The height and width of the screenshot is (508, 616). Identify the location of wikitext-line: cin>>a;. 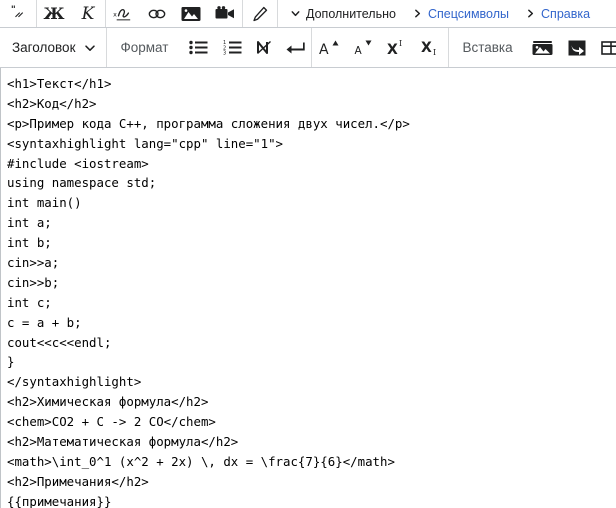
(33, 263).